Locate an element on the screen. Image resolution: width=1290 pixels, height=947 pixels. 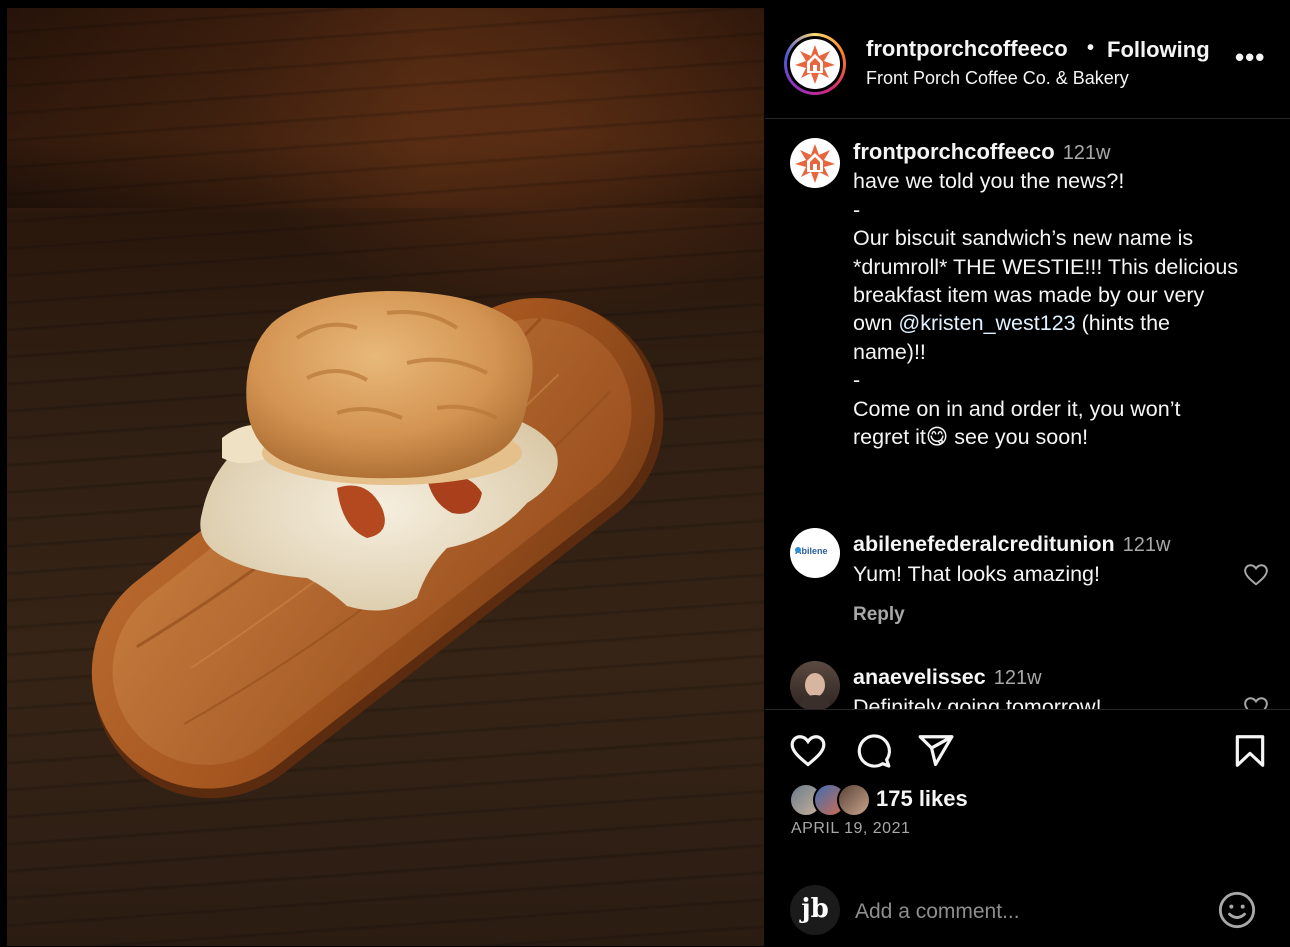
caption-username: frontporchcoffeeco is located at coordinates (954, 151).